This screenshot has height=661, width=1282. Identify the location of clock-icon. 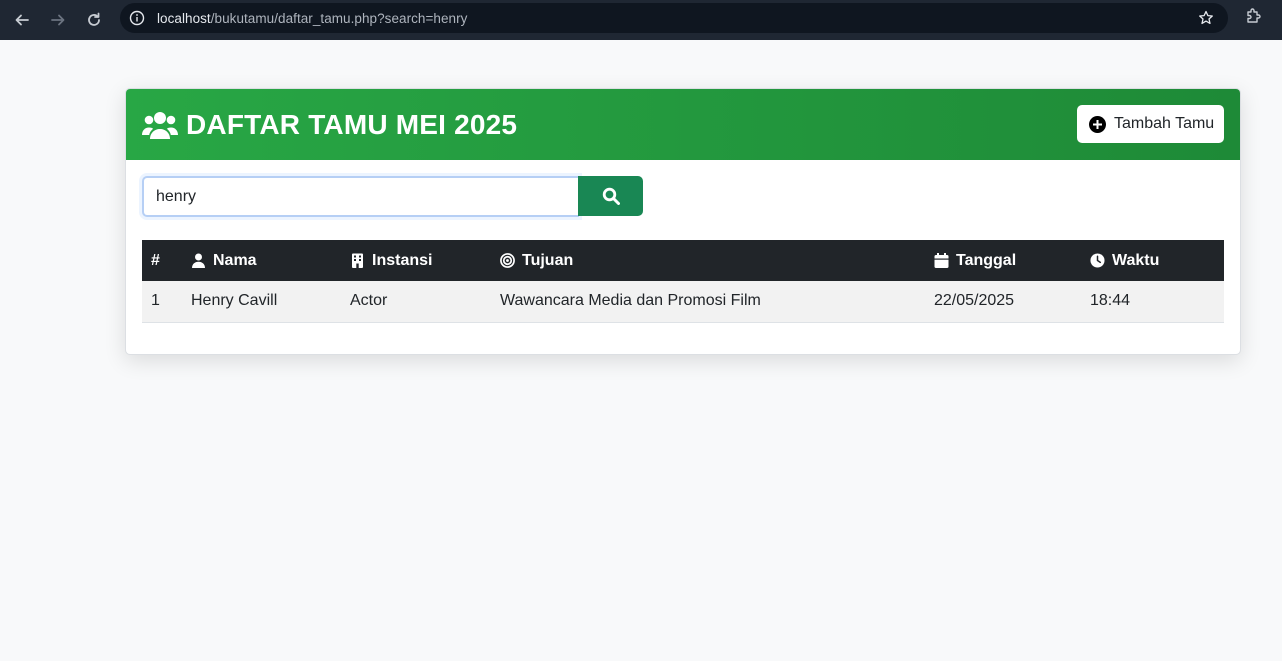
(1097, 260).